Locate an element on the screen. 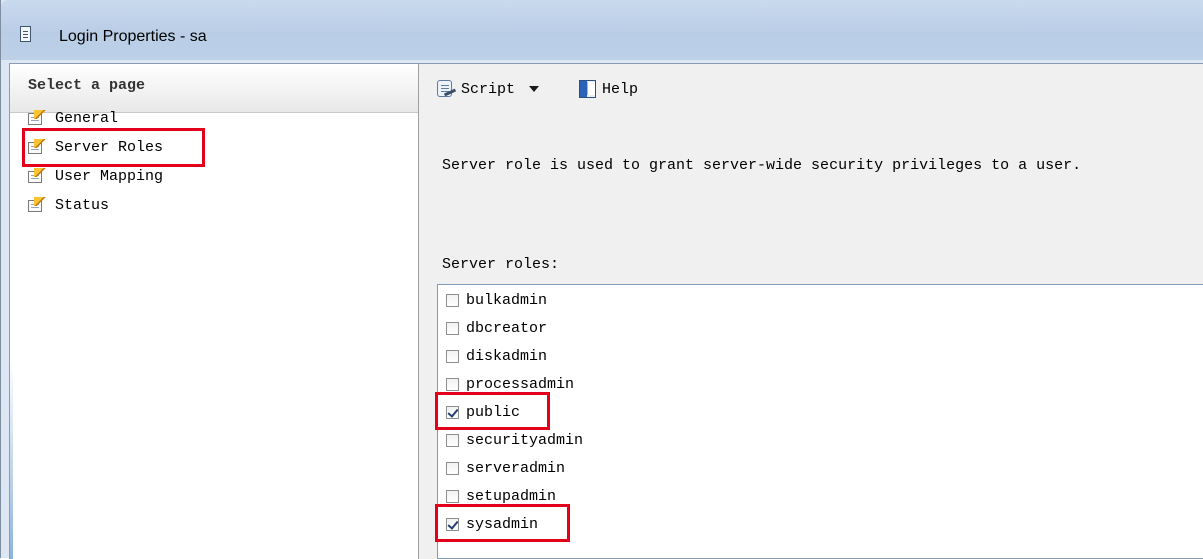 This screenshot has width=1203, height=559. role-label: dbcreator is located at coordinates (507, 328).